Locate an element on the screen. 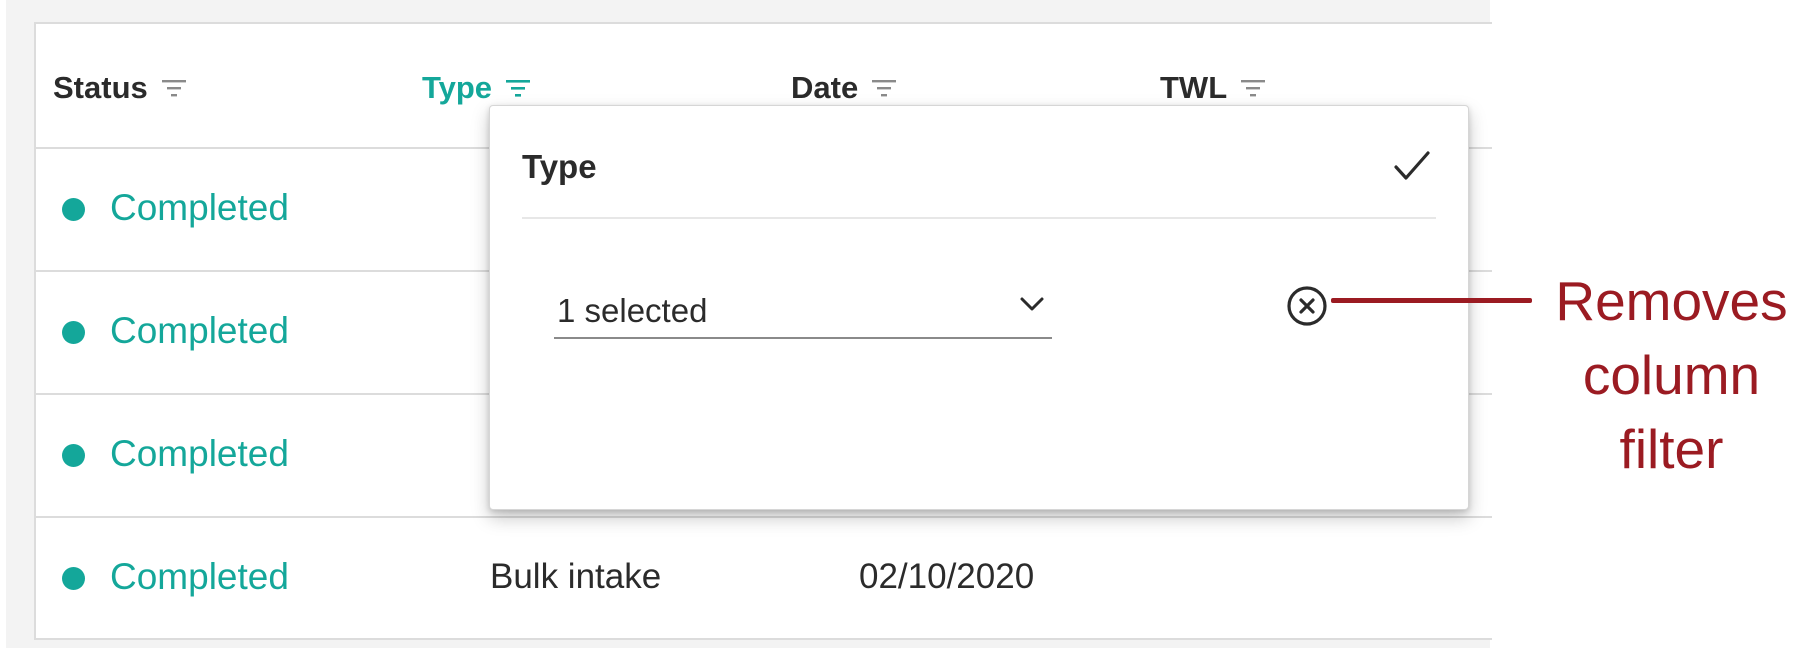  annotation-line: filter is located at coordinates (1671, 449).